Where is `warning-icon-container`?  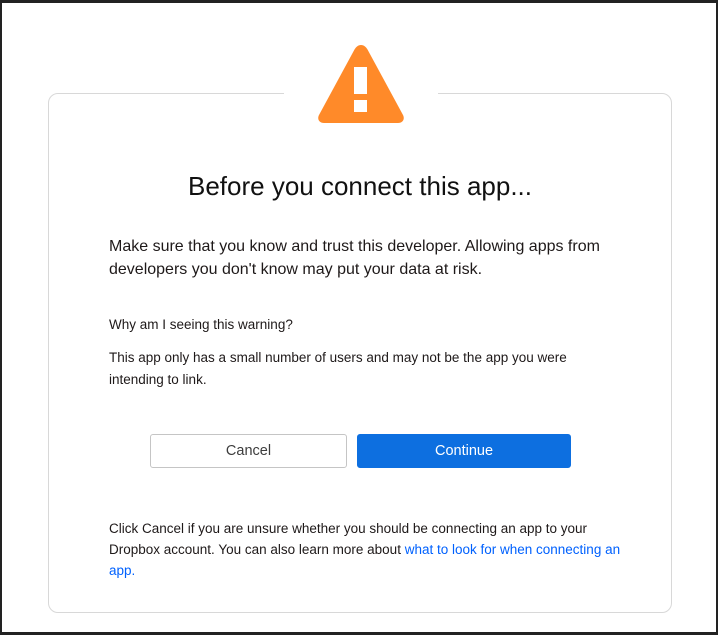
warning-icon-container is located at coordinates (361, 84).